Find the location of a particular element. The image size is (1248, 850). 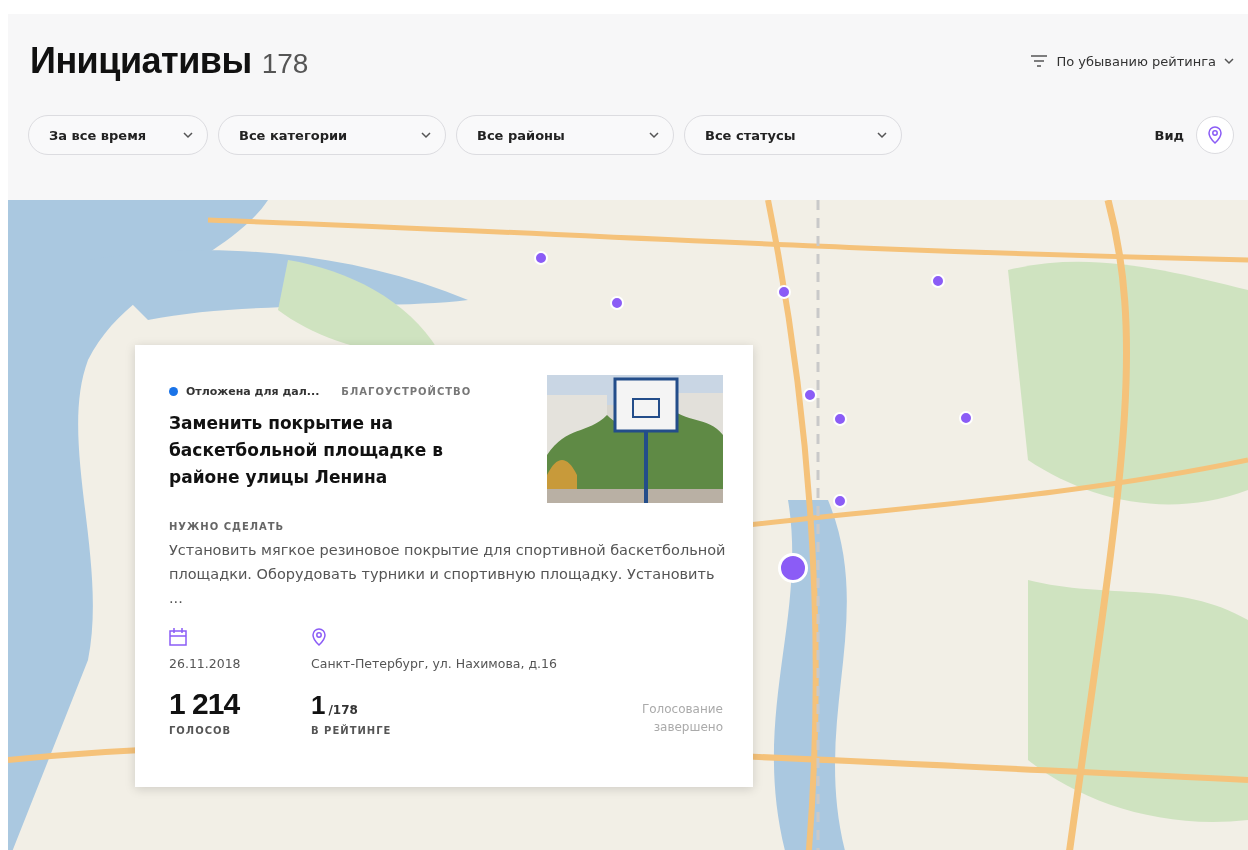

filter-dropdown: За все время is located at coordinates (118, 135).